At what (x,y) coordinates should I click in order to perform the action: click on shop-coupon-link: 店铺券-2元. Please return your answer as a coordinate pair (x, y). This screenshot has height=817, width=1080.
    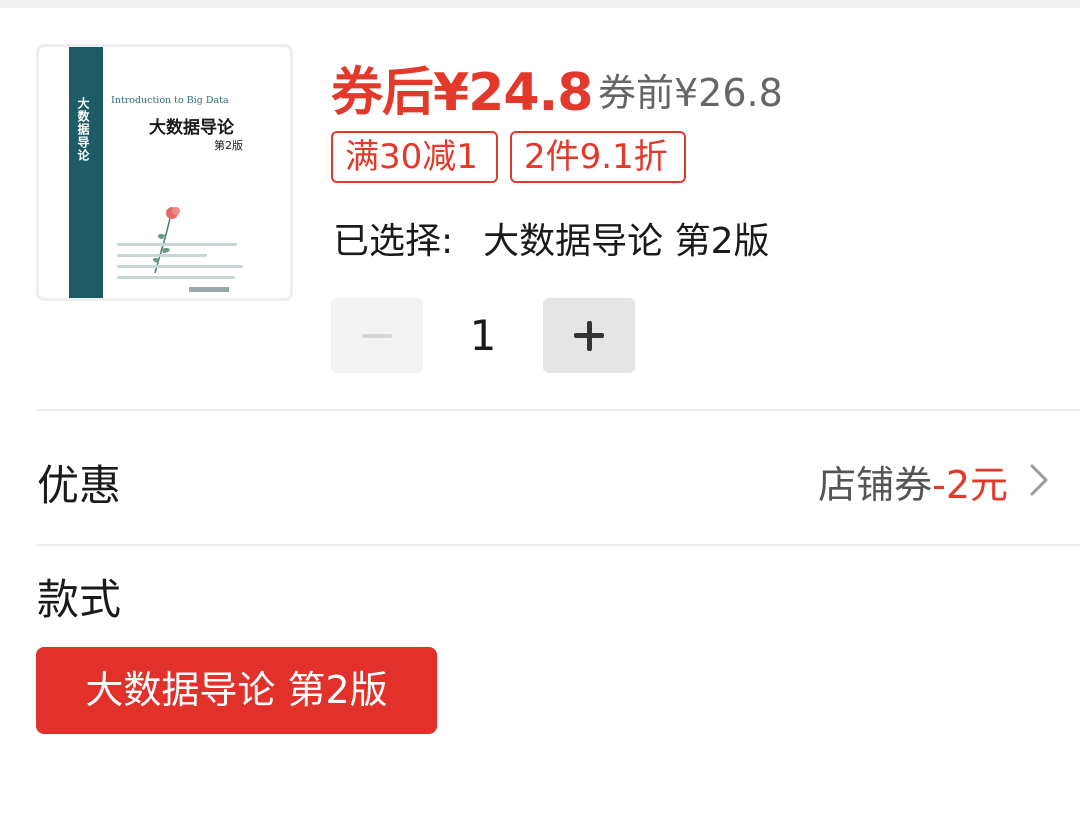
    Looking at the image, I should click on (913, 481).